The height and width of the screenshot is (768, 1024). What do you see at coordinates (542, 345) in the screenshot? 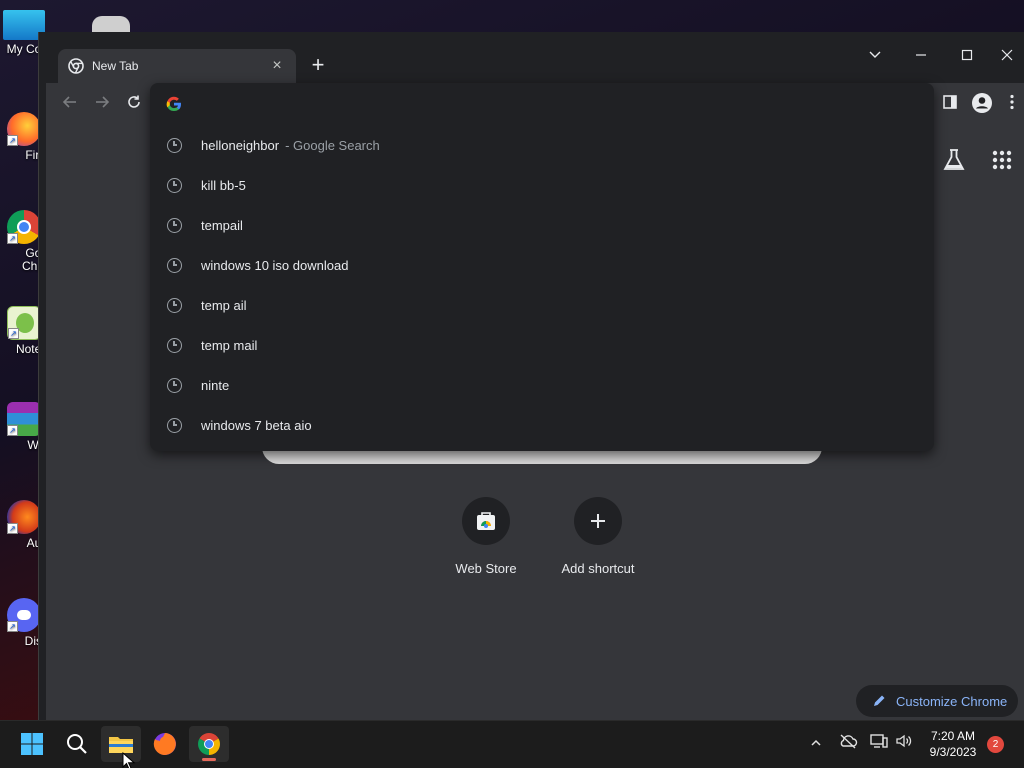
I see `omnibox-suggestion: temp mail` at bounding box center [542, 345].